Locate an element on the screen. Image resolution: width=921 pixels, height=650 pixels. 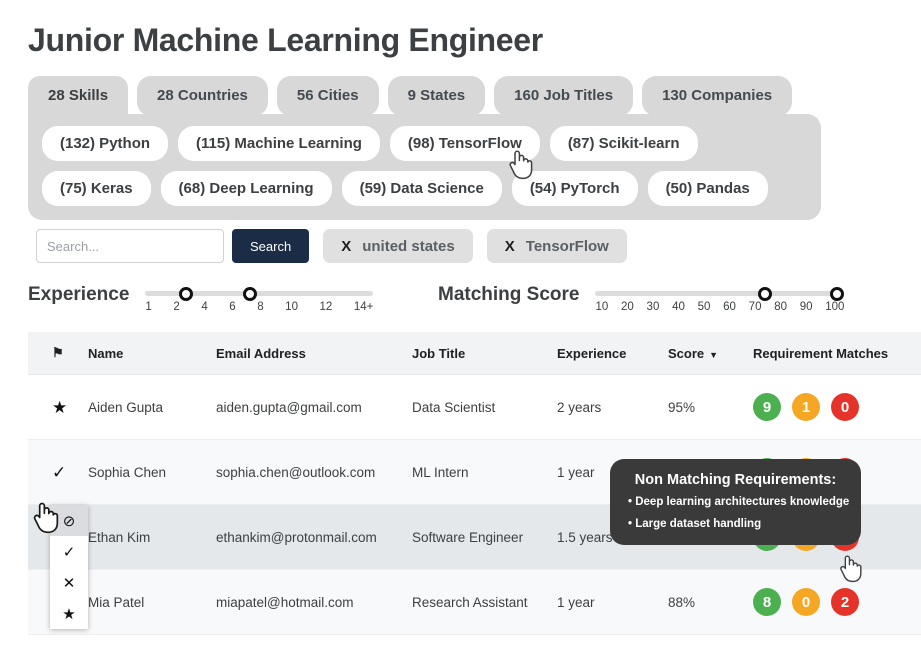
row-name: Aiden Gupta is located at coordinates (152, 407).